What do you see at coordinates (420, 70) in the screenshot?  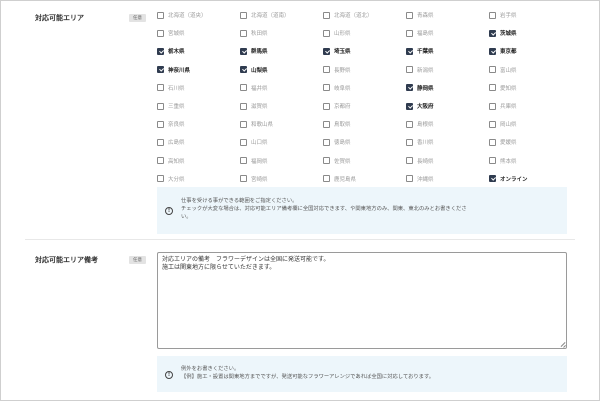 I see `area-option: 新潟県` at bounding box center [420, 70].